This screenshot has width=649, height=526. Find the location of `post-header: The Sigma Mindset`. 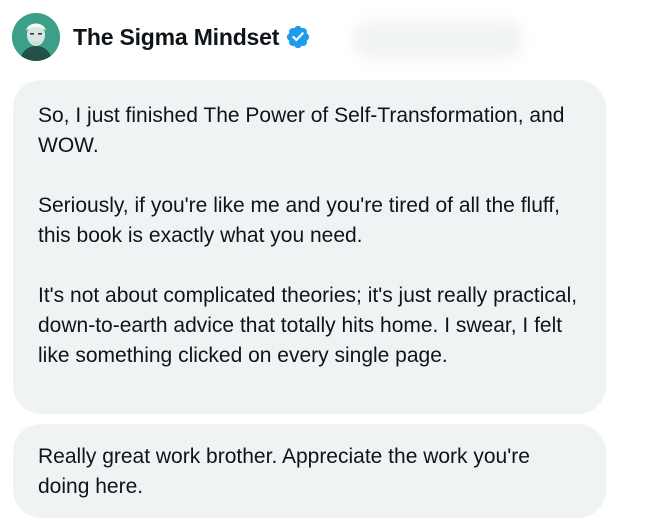

post-header: The Sigma Mindset is located at coordinates (161, 37).